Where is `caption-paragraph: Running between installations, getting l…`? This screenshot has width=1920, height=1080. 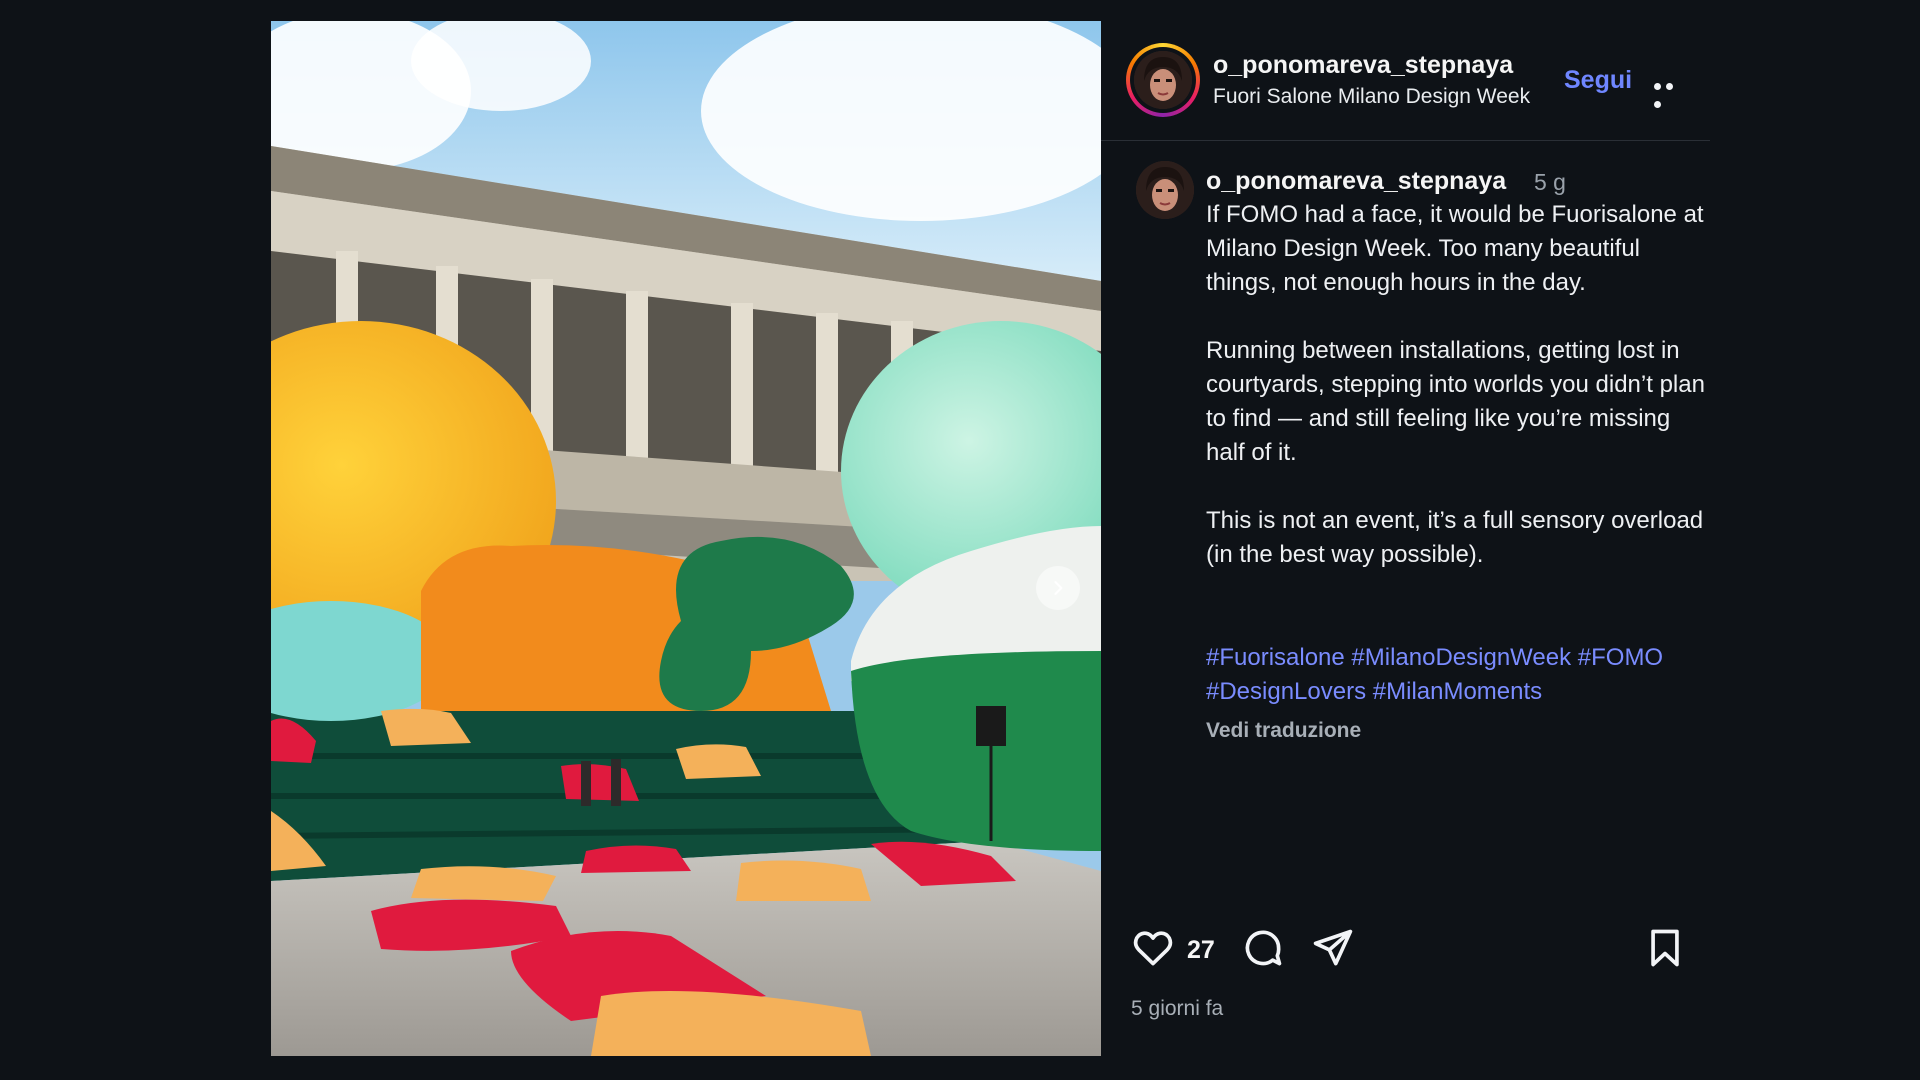 caption-paragraph: Running between installations, getting l… is located at coordinates (1455, 401).